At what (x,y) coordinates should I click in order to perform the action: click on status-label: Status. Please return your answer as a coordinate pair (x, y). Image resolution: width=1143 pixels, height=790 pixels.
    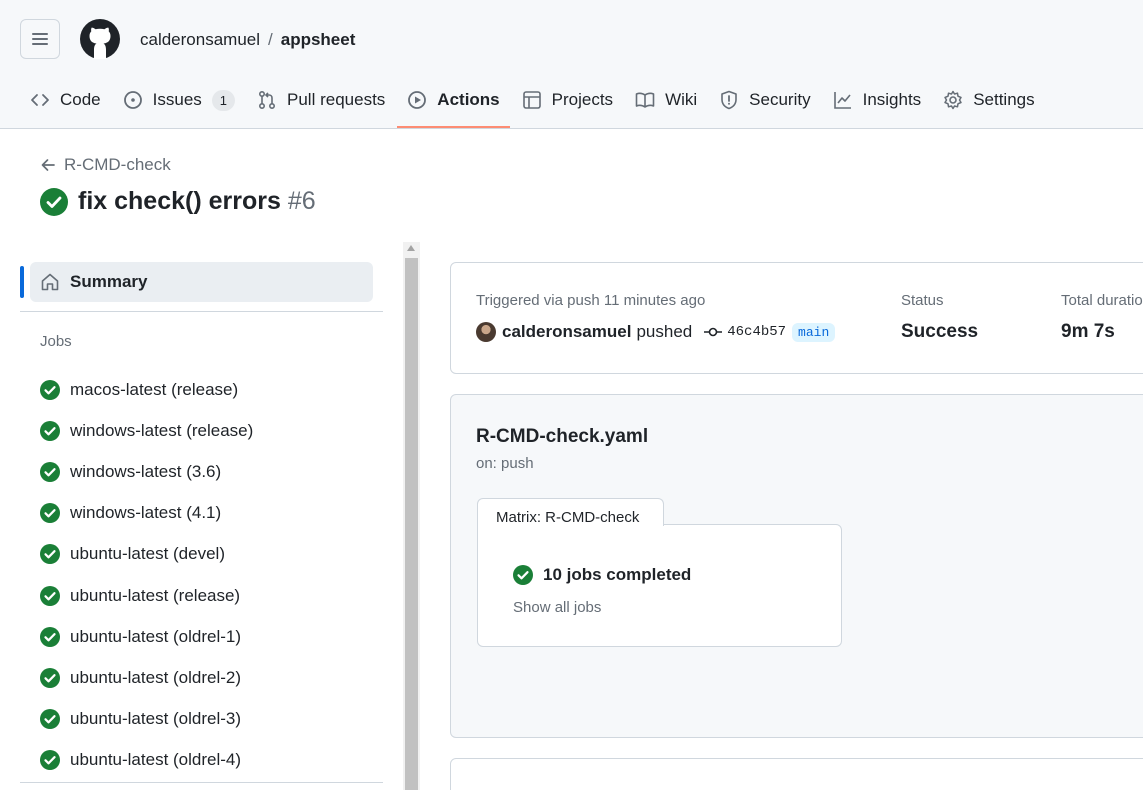
    Looking at the image, I should click on (922, 300).